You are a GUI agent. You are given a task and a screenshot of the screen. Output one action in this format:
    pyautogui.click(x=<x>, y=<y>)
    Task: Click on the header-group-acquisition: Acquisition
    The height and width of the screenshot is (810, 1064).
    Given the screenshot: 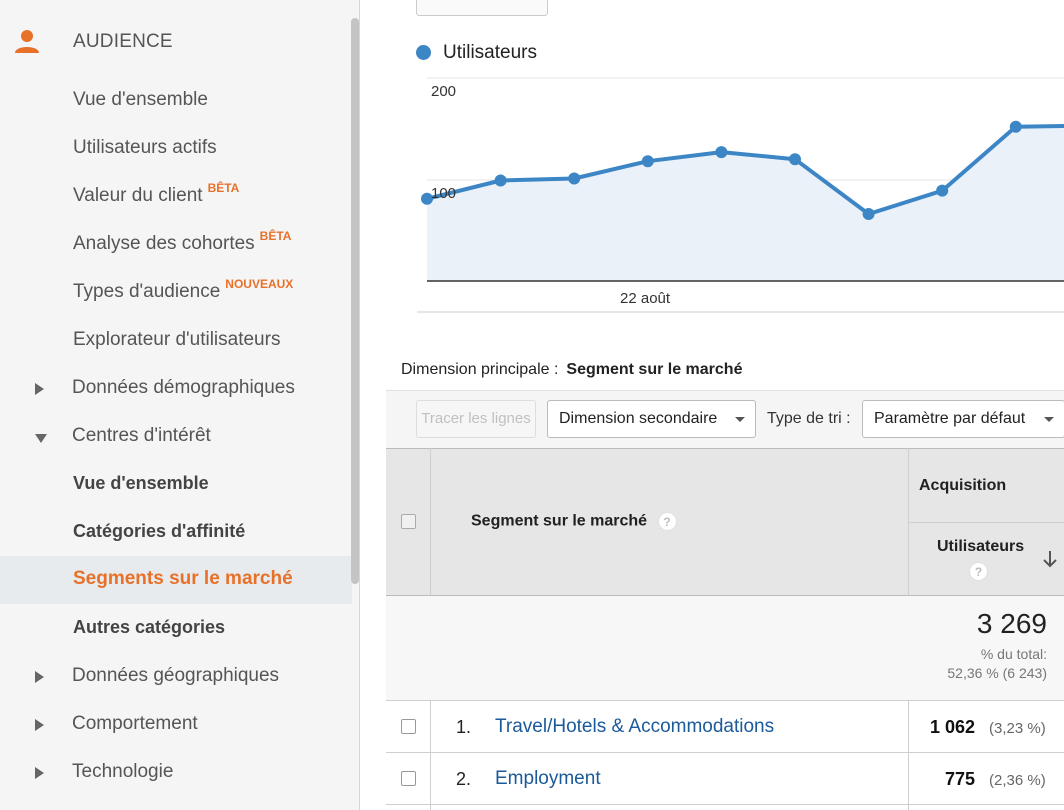 What is the action you would take?
    pyautogui.click(x=986, y=485)
    